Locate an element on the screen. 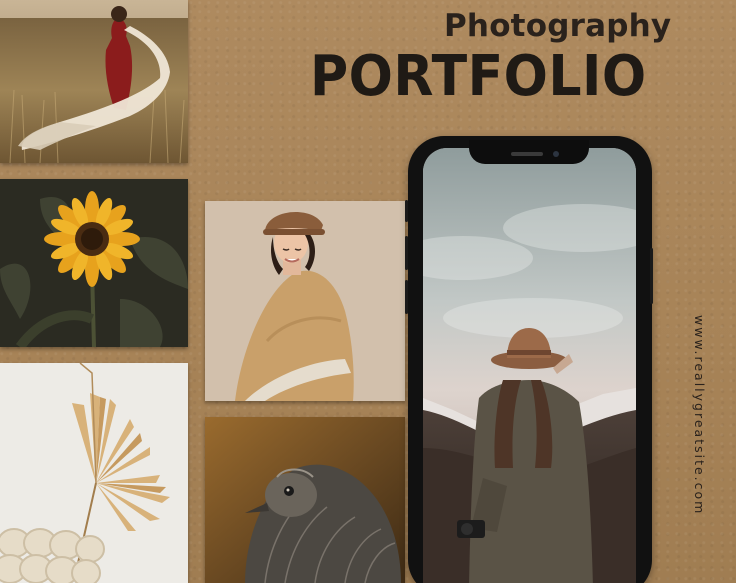 Image resolution: width=736 pixels, height=583 pixels. phone-power-button is located at coordinates (651, 276).